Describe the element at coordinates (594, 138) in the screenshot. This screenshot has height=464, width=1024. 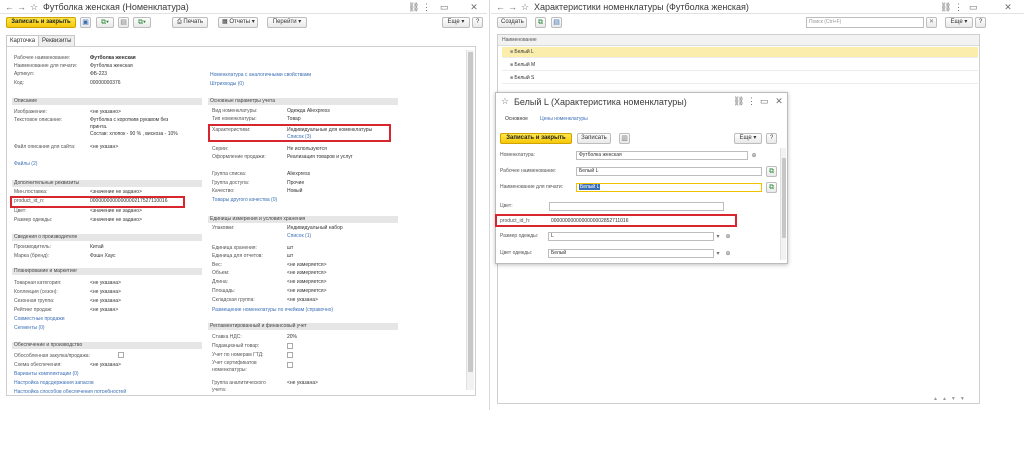
I see `dialog-save-button: Записать` at that location.